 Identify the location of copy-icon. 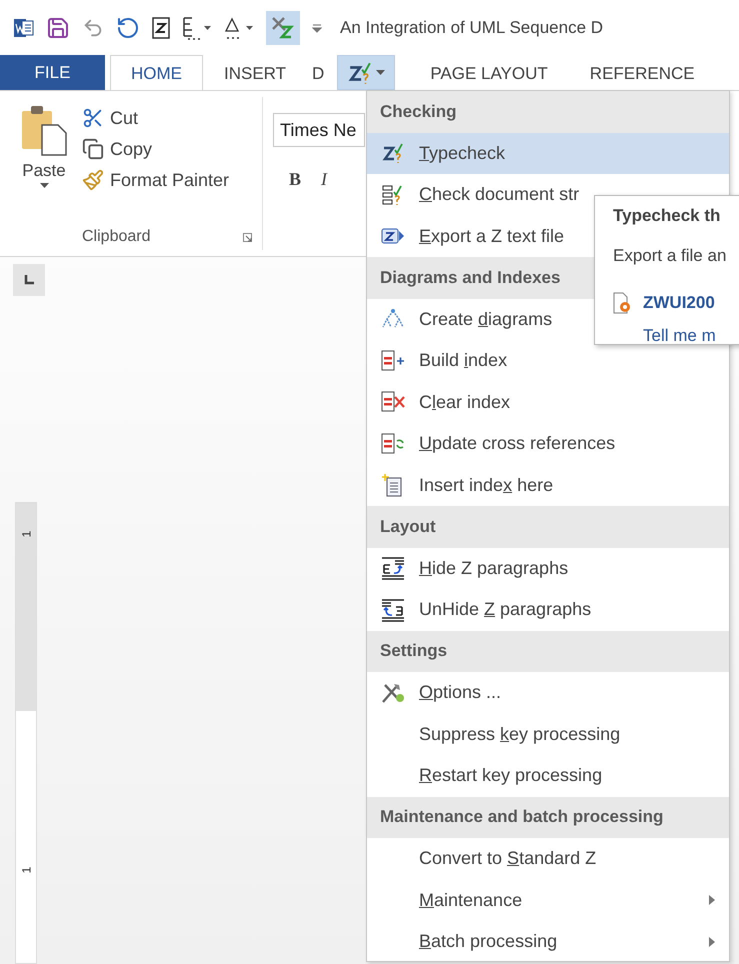
(93, 149).